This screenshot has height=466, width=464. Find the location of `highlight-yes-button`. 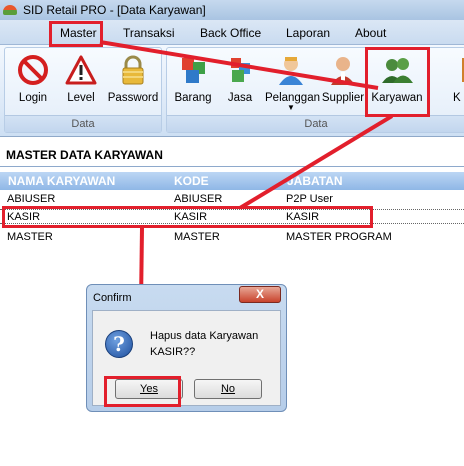

highlight-yes-button is located at coordinates (142, 391).